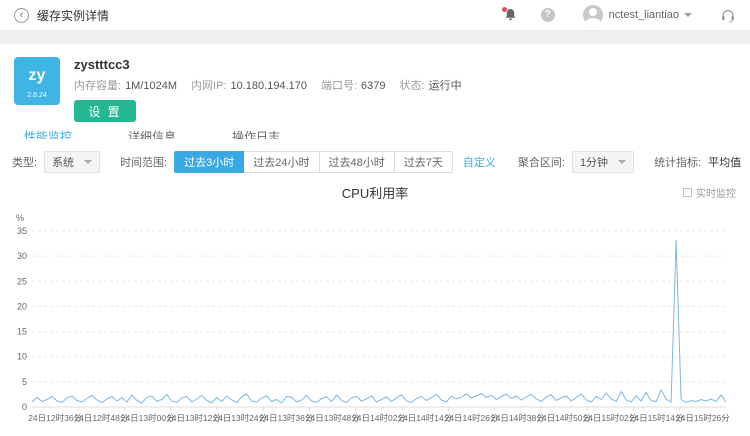 This screenshot has width=750, height=436. I want to click on field-label: 端口号:, so click(339, 86).